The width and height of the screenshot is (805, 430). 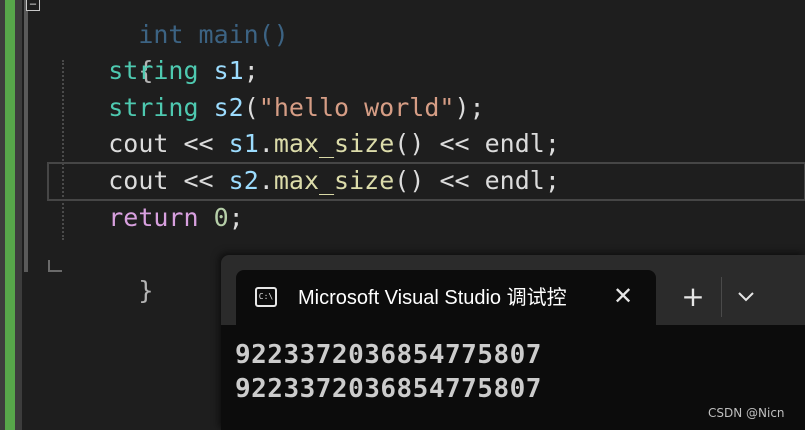 I want to click on code-line-7: return 0;, so click(x=426, y=218).